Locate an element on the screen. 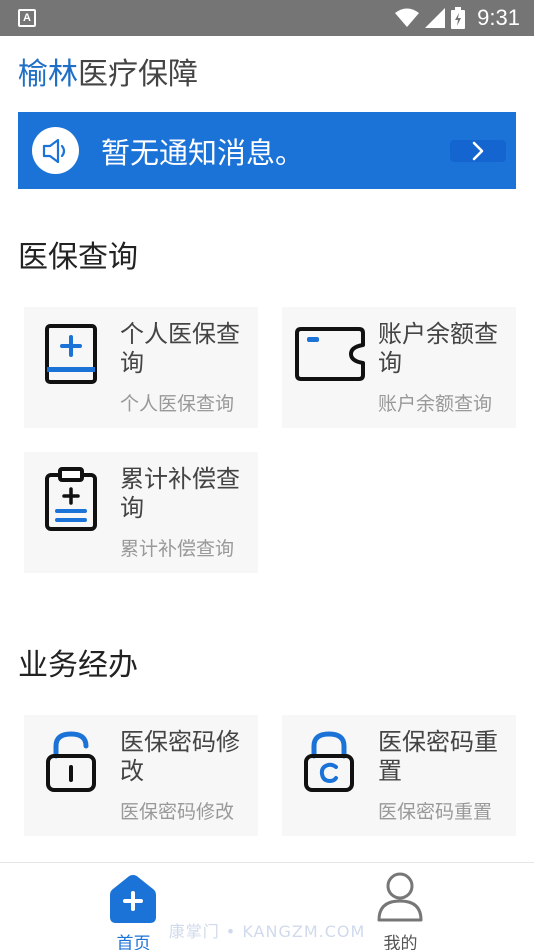 The image size is (534, 950). card-subtitle: 个人医保查询 is located at coordinates (177, 404).